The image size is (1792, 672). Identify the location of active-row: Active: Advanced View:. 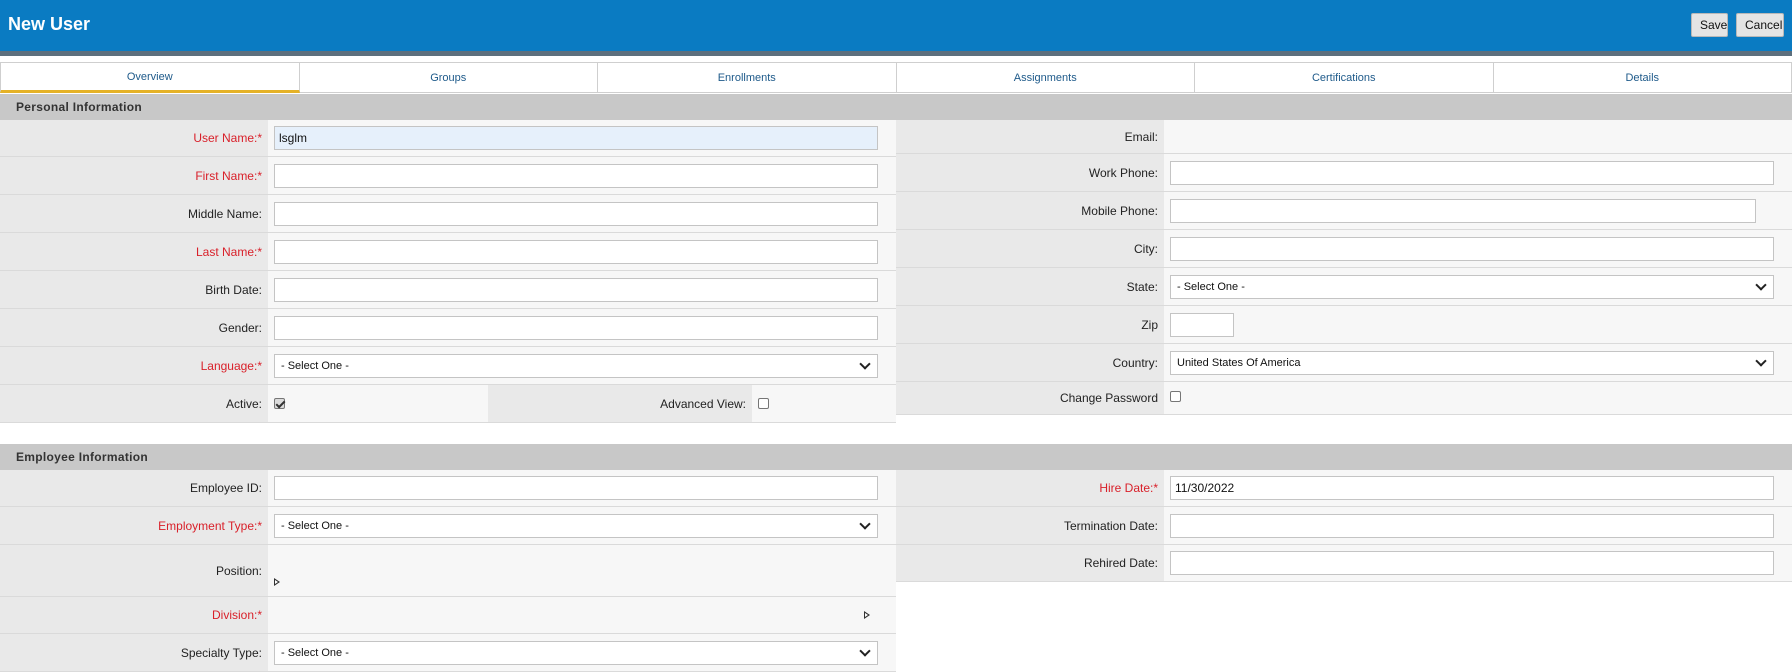
(448, 404).